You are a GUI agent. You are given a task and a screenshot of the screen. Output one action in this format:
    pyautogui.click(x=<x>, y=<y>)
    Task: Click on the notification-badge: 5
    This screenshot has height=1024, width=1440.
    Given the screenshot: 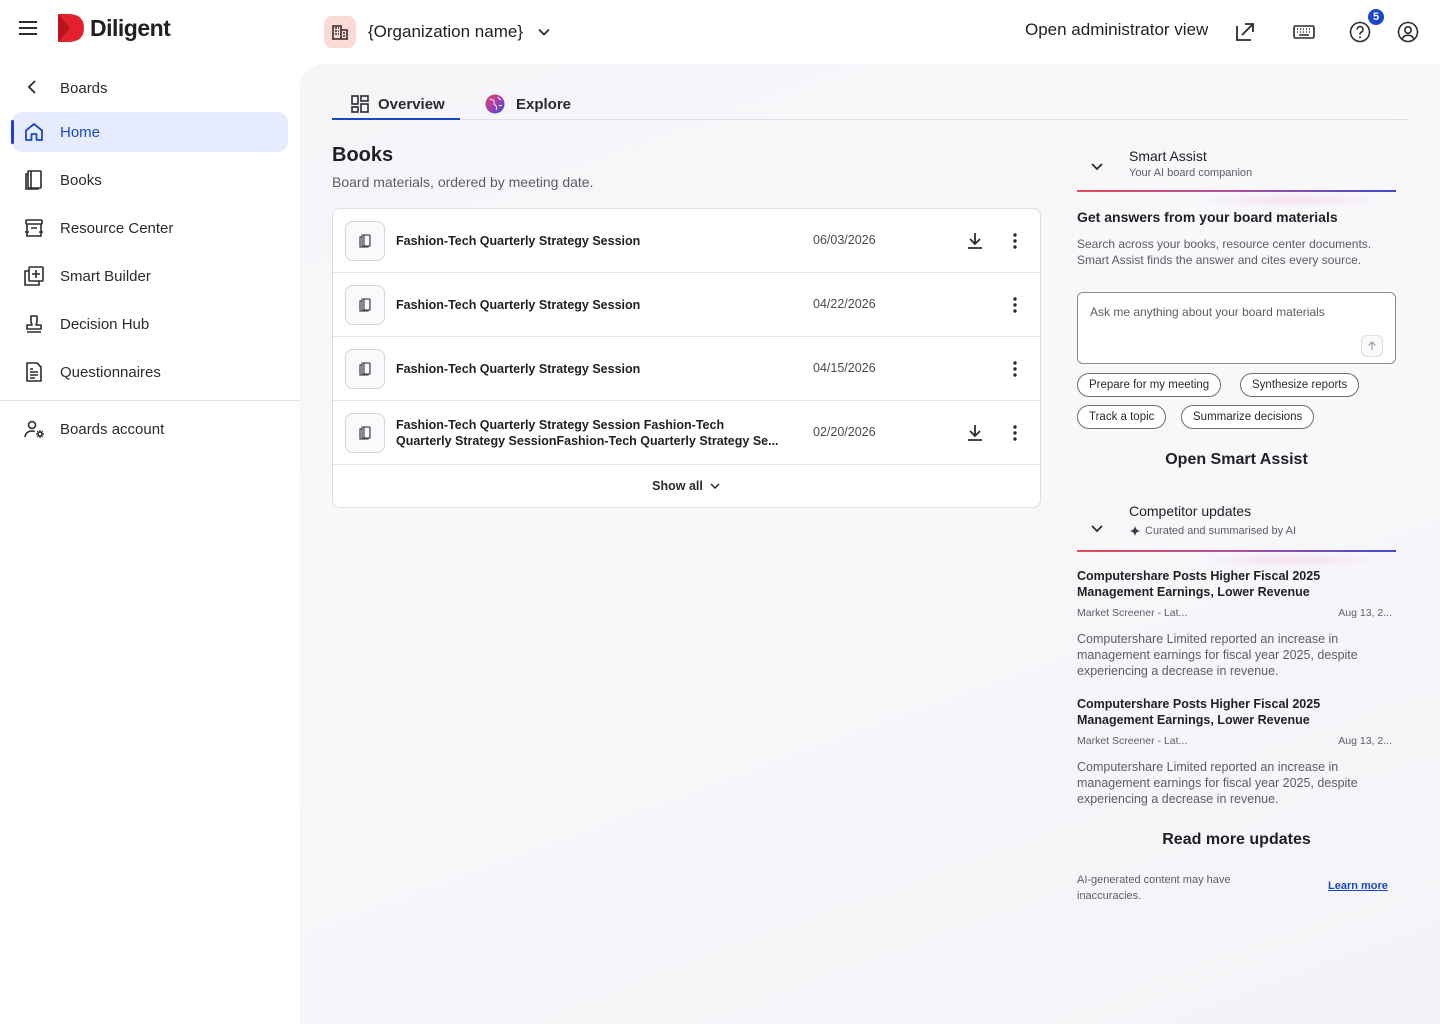 What is the action you would take?
    pyautogui.click(x=1376, y=17)
    